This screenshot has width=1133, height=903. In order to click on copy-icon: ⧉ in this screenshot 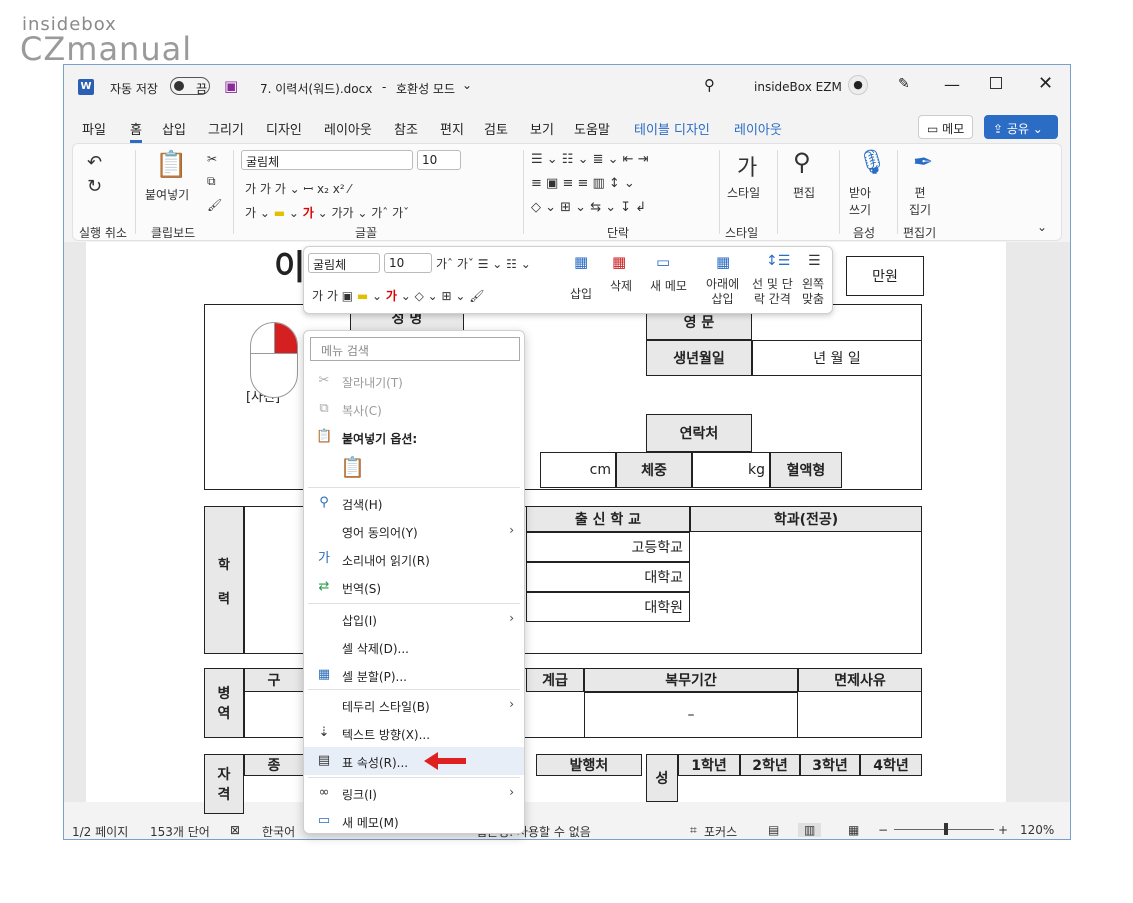, I will do `click(211, 181)`.